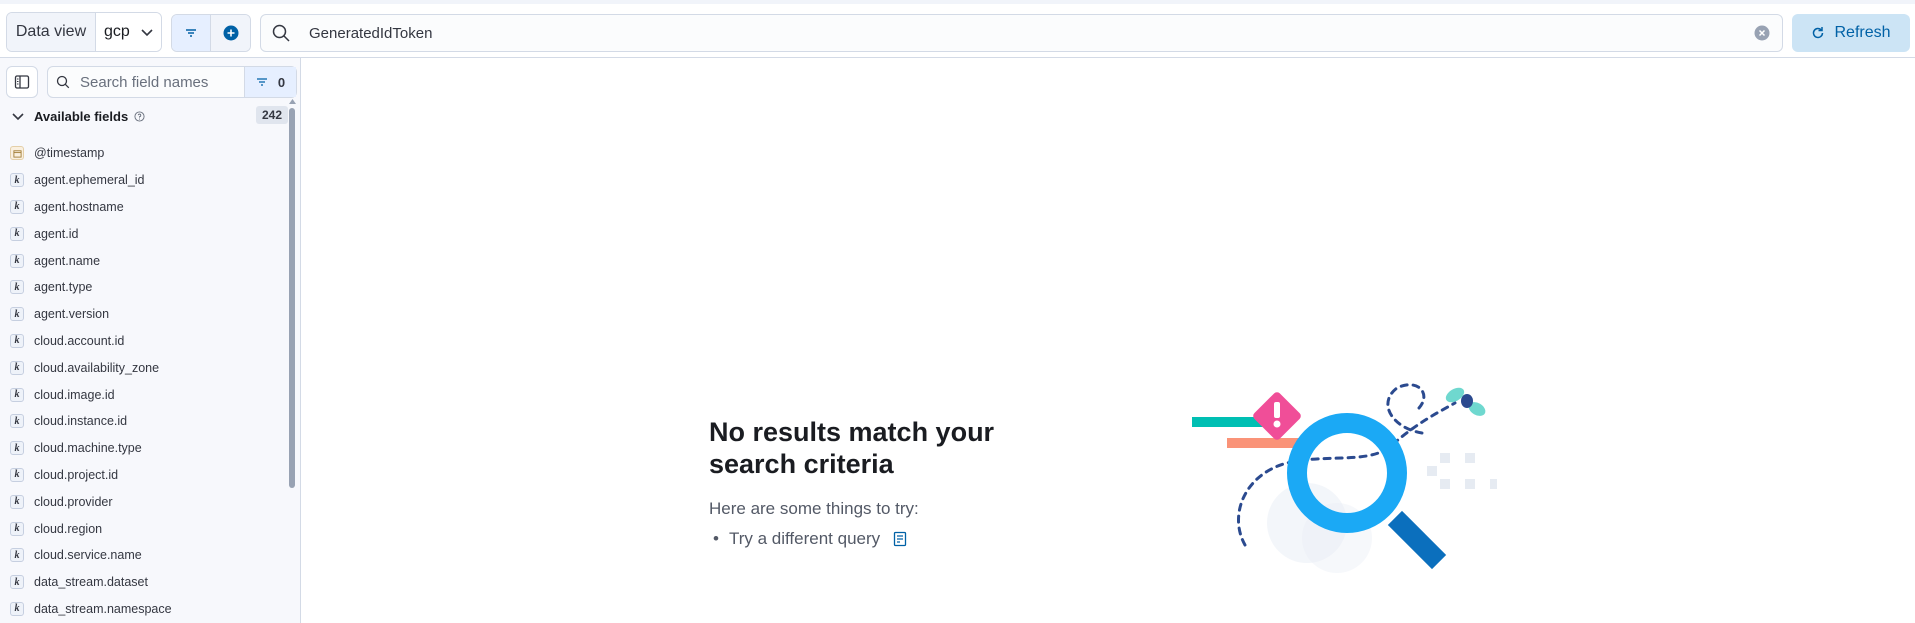 The width and height of the screenshot is (1915, 623). What do you see at coordinates (89, 180) in the screenshot?
I see `field-name: agent.ephemeral_id` at bounding box center [89, 180].